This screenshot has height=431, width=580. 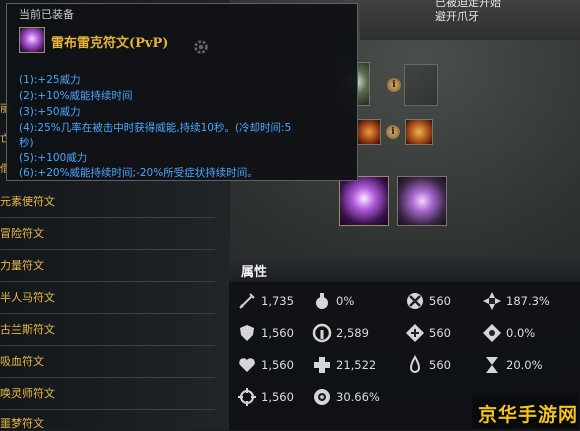 I want to click on rune-list-item: 噩梦符文, so click(x=22, y=424).